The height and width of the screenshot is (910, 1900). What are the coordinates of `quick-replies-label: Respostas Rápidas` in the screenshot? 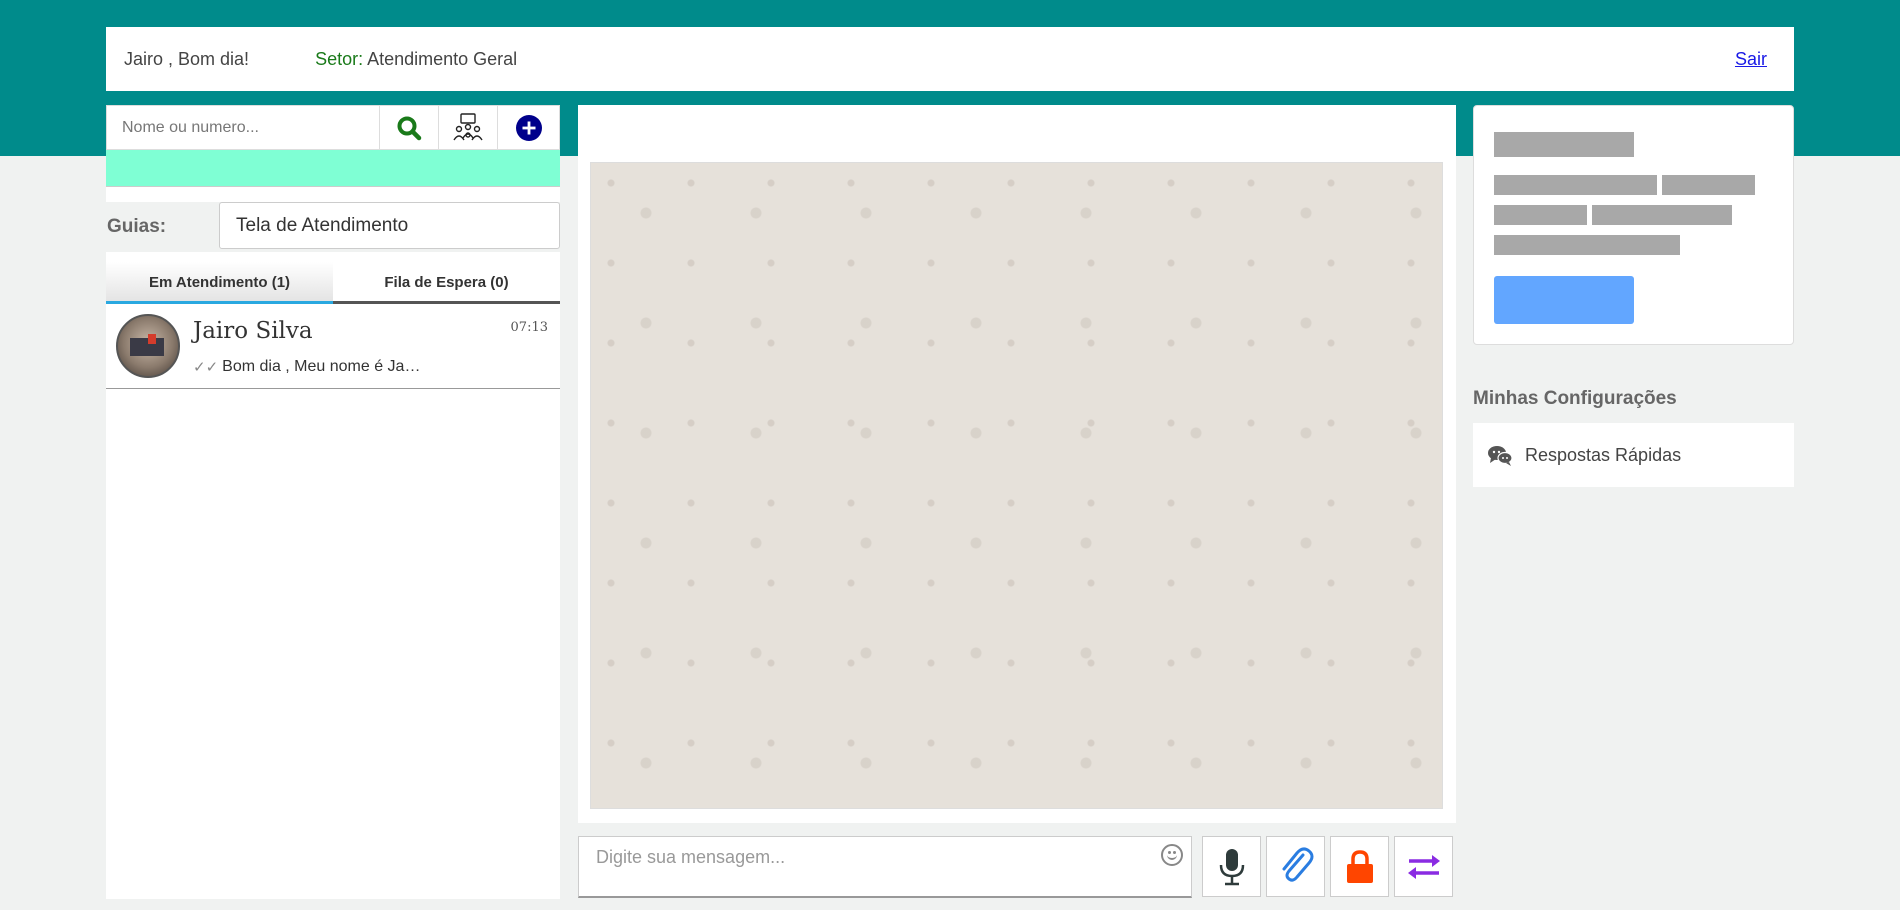 It's located at (1603, 454).